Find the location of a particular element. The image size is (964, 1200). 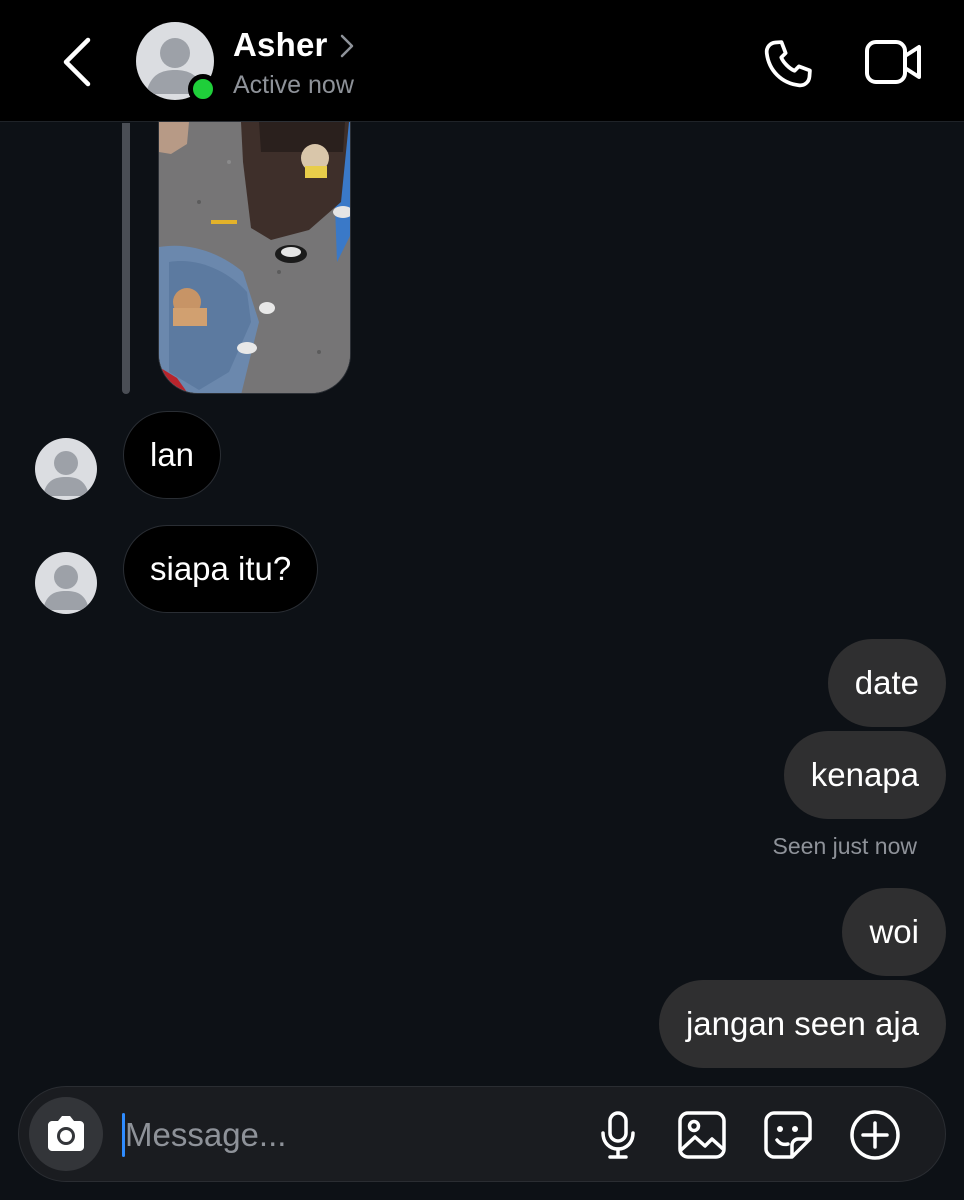

message-text: kenapa is located at coordinates (864, 774).